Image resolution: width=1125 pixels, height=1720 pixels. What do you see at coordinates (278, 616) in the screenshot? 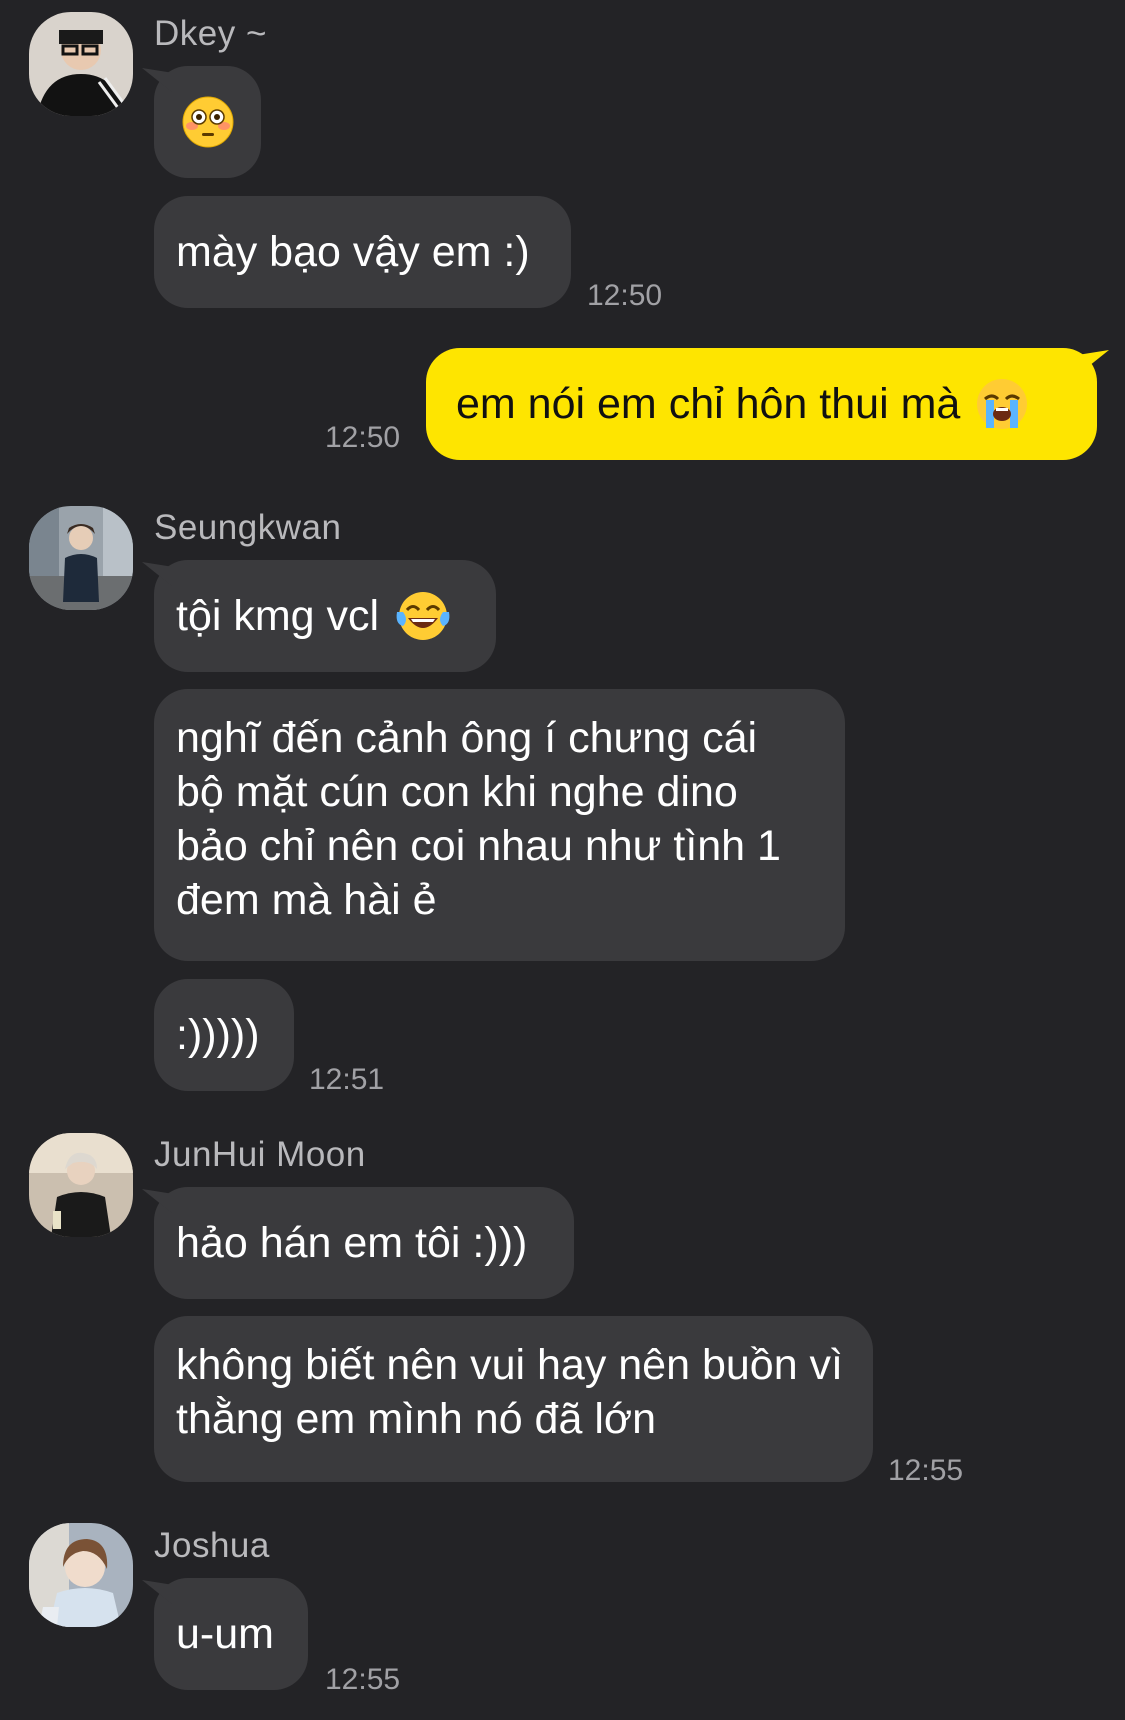
I see `message-text: tội kmg vcl` at bounding box center [278, 616].